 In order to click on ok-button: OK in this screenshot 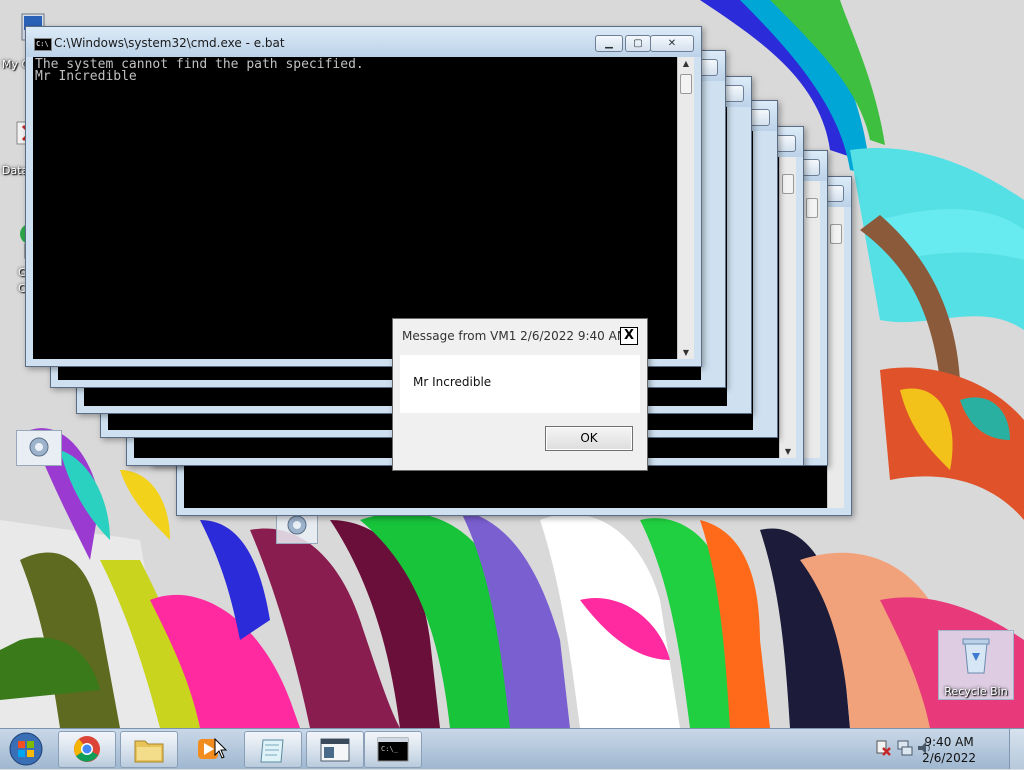, I will do `click(589, 438)`.